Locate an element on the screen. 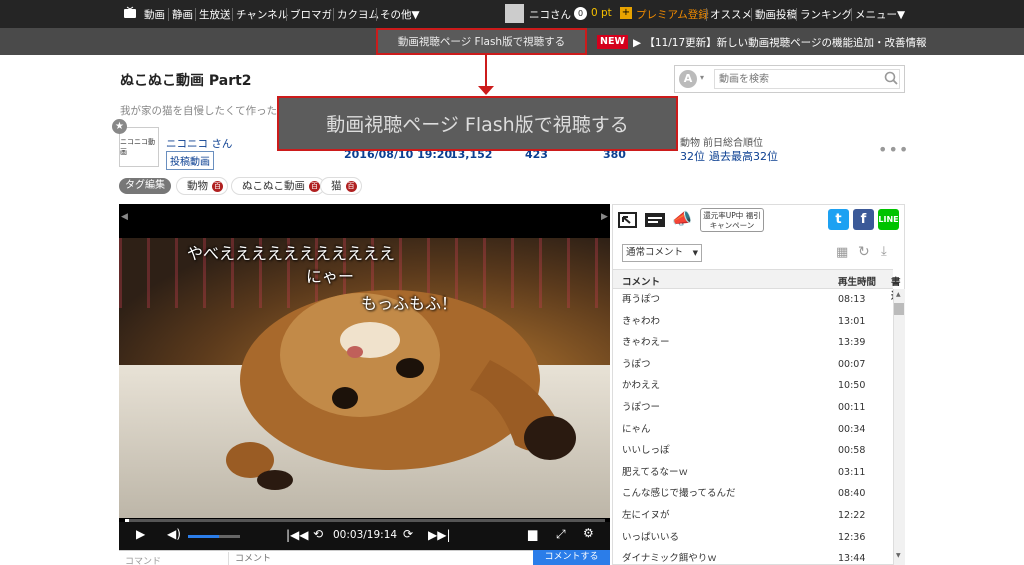 This screenshot has width=1024, height=565. nav-more: その他▼ is located at coordinates (400, 14).